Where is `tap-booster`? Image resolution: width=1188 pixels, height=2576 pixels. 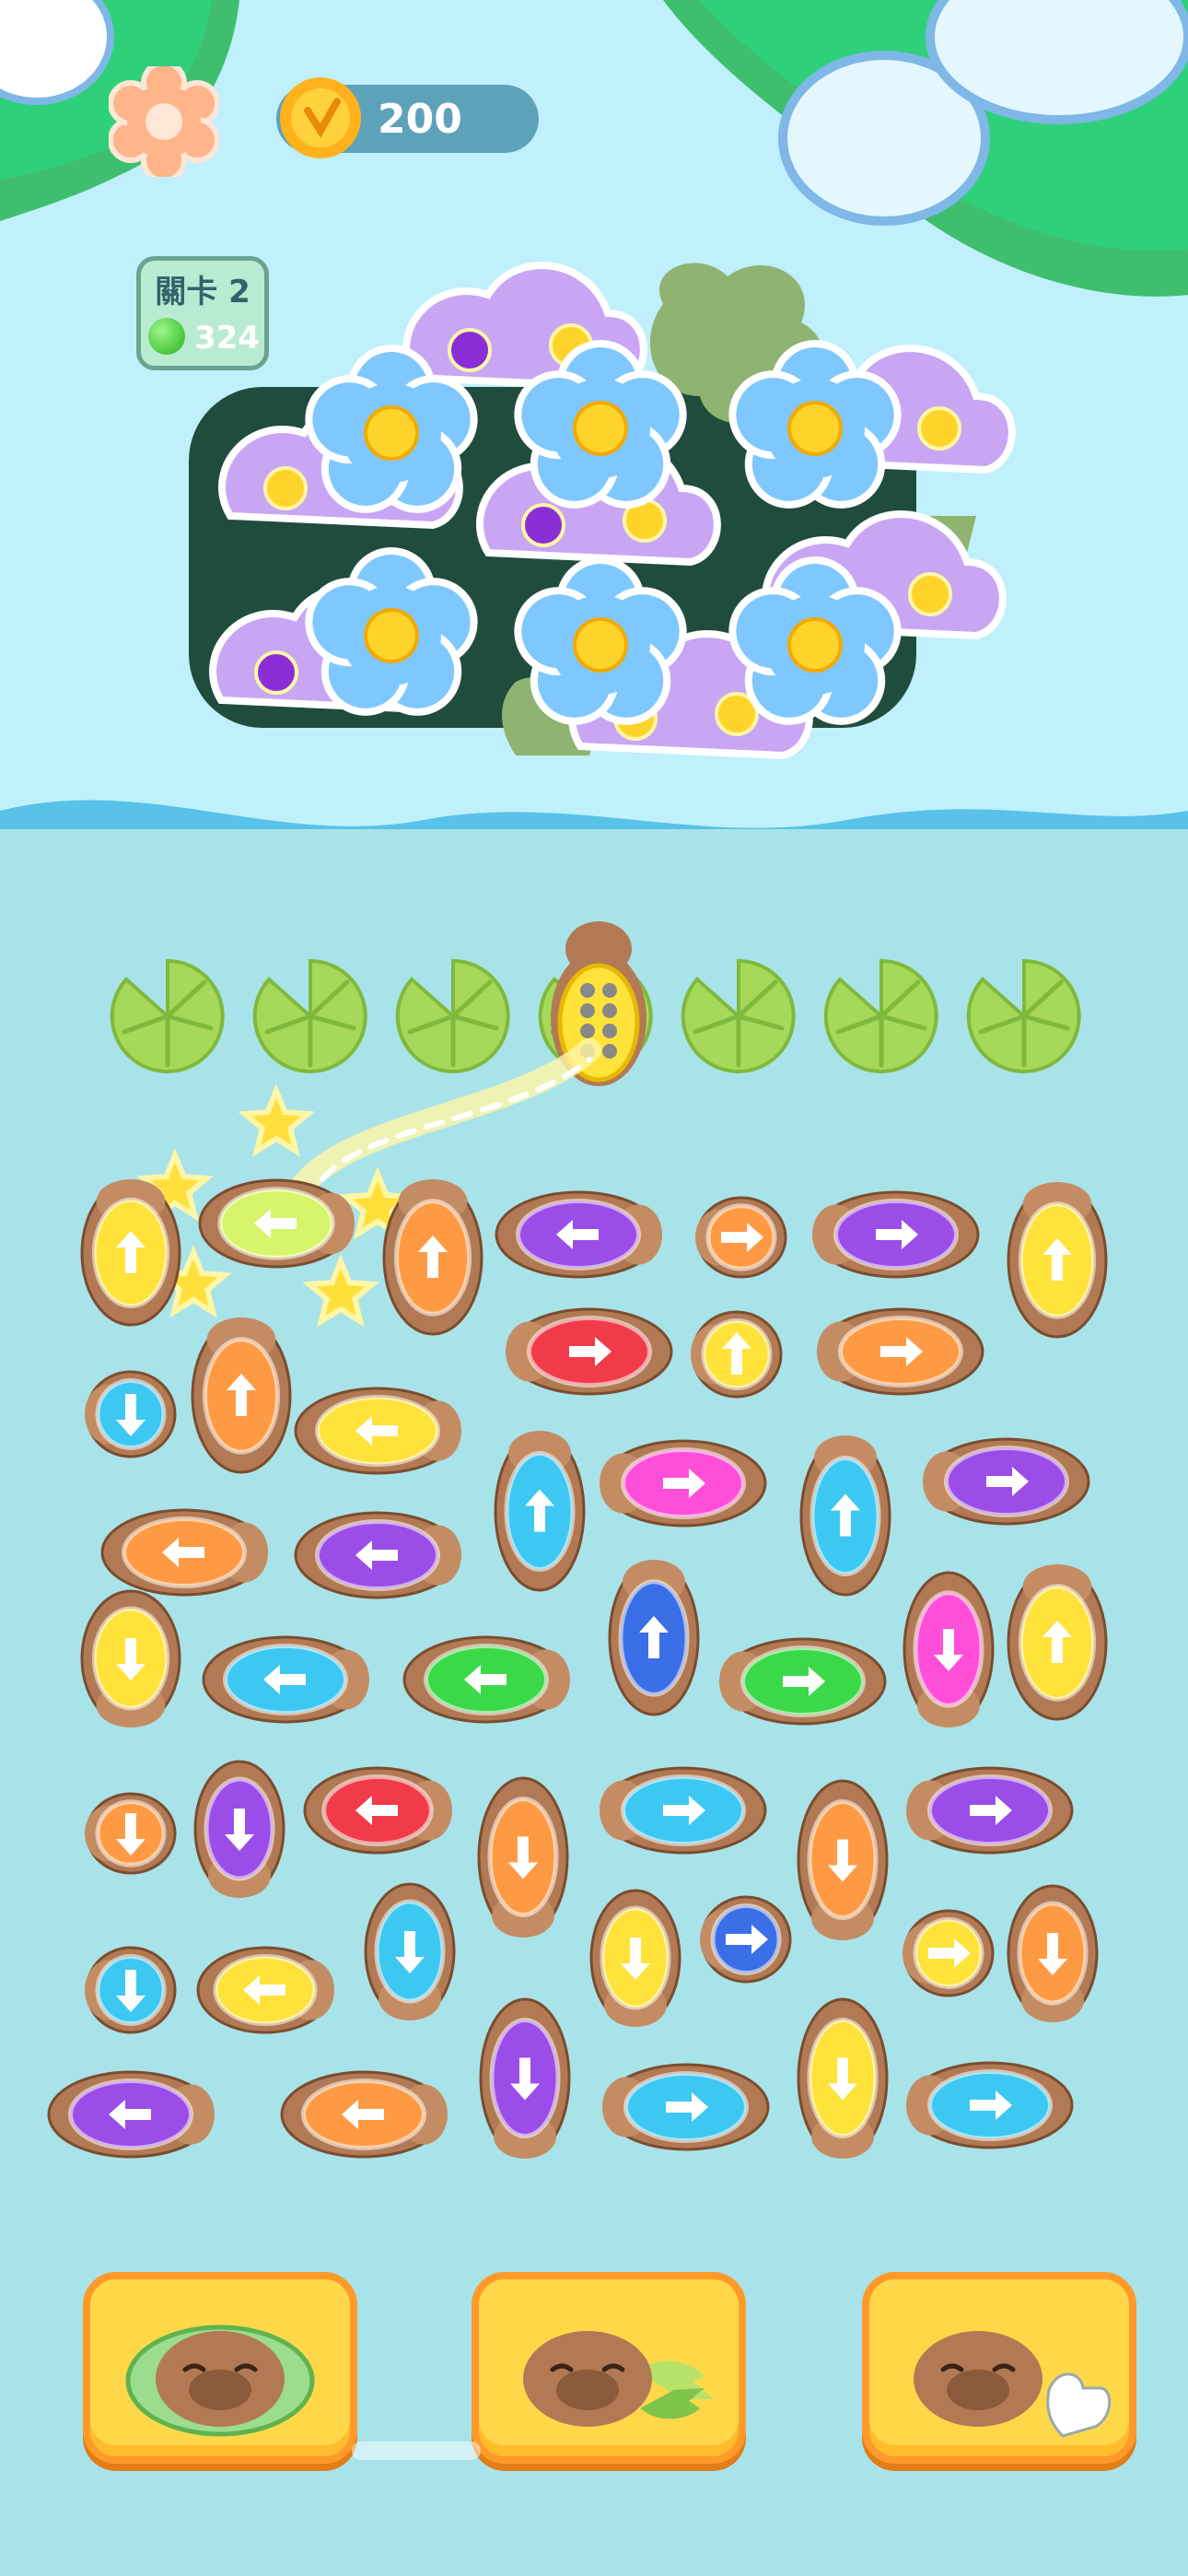
tap-booster is located at coordinates (999, 2368).